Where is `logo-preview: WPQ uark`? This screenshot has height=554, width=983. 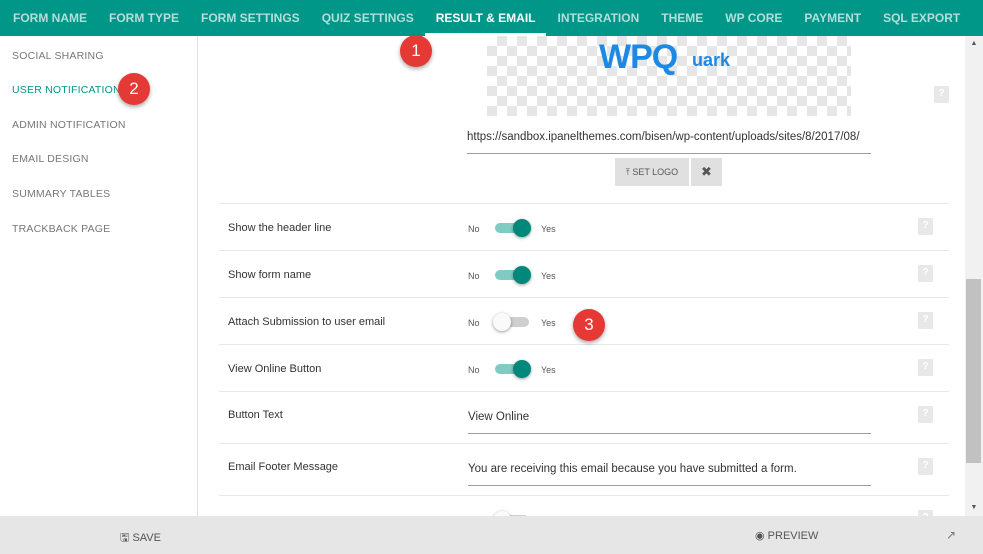 logo-preview: WPQ uark is located at coordinates (669, 76).